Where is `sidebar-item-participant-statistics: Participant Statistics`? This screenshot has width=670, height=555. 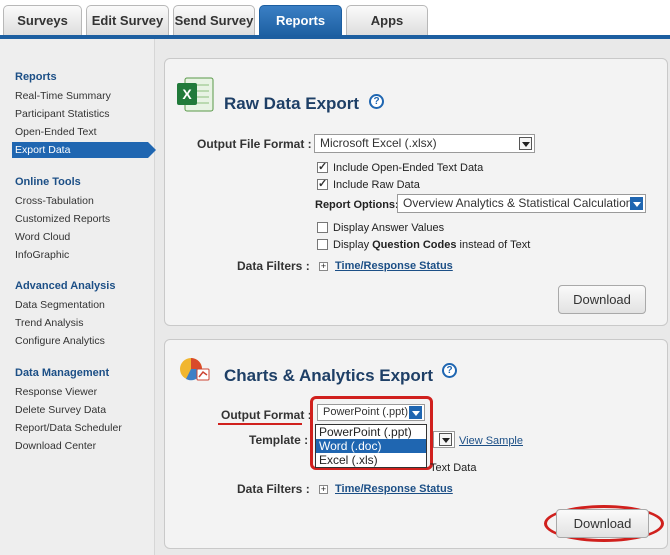 sidebar-item-participant-statistics: Participant Statistics is located at coordinates (62, 114).